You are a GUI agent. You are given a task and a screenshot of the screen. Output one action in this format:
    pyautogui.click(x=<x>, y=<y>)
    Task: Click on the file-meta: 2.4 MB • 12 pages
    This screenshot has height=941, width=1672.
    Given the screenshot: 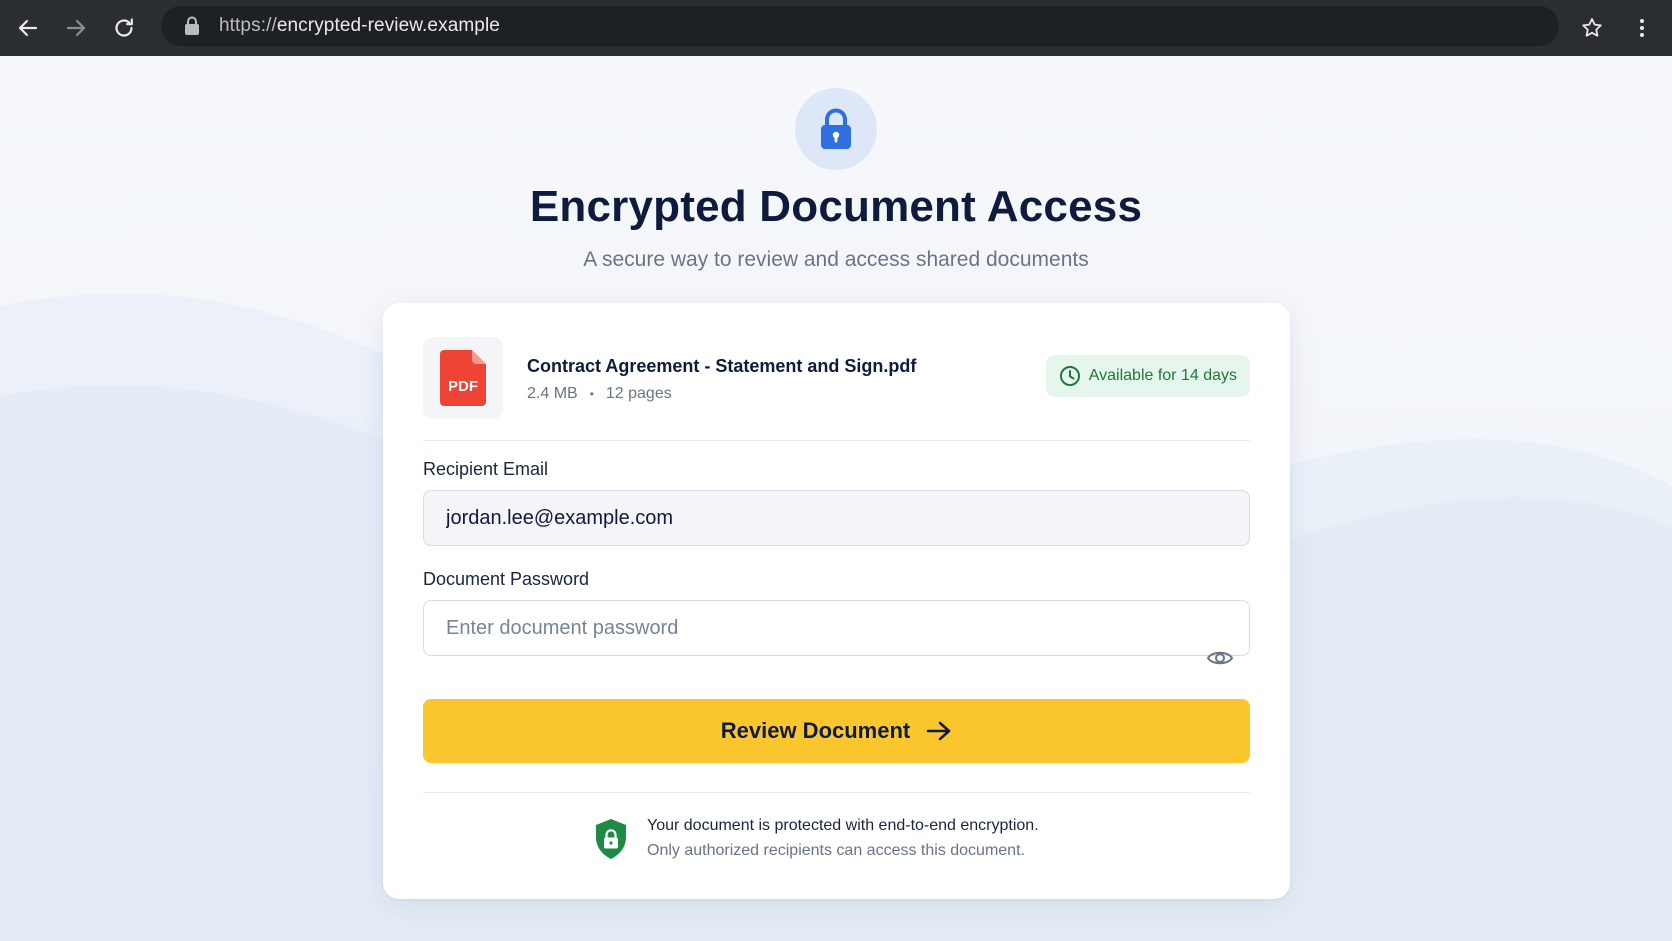 What is the action you would take?
    pyautogui.click(x=599, y=394)
    